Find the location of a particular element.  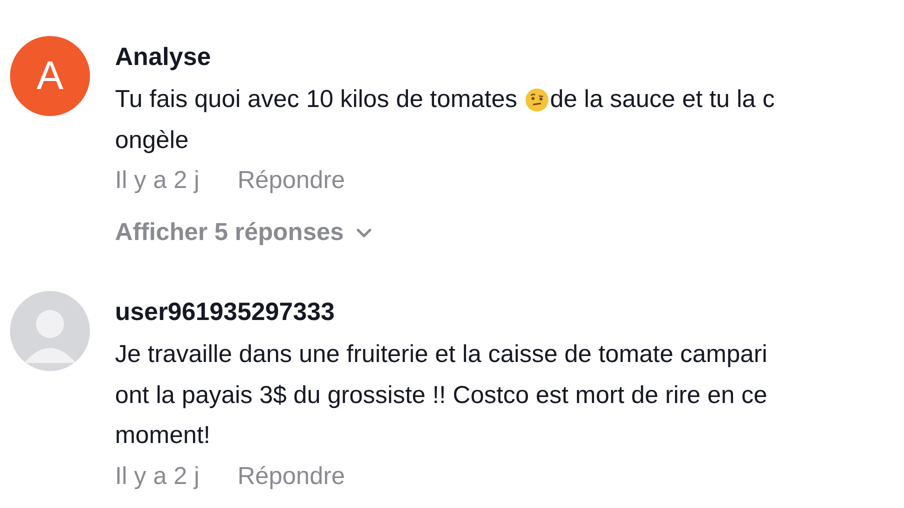

username: user961935297333 is located at coordinates (225, 312).